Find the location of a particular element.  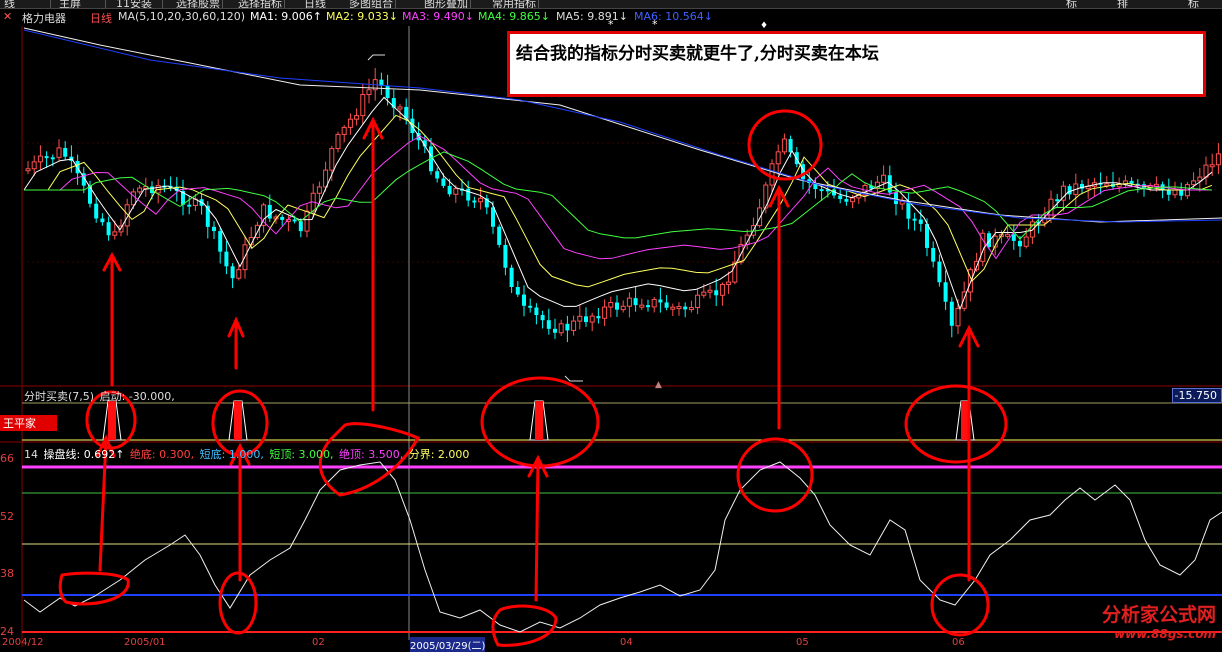

indicator1-param: 启动: -30.000, is located at coordinates (137, 396).